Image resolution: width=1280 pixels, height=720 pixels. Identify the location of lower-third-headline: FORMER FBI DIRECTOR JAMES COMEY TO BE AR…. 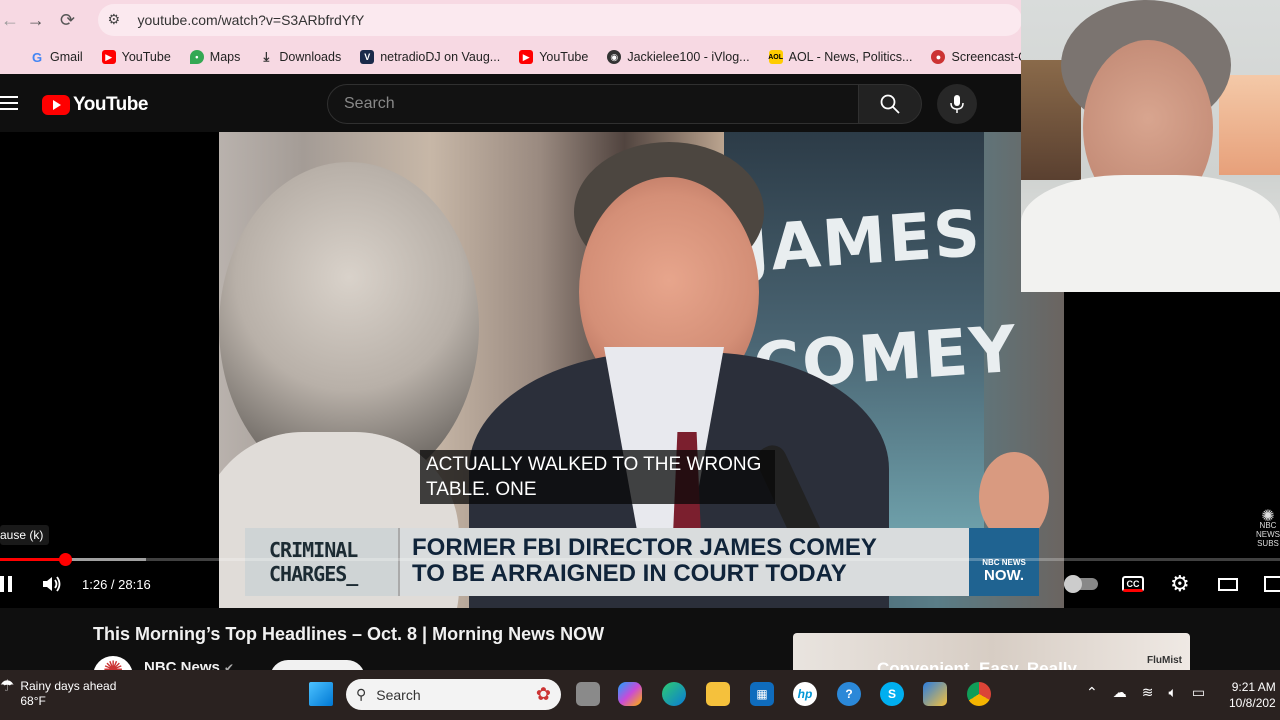
(684, 562).